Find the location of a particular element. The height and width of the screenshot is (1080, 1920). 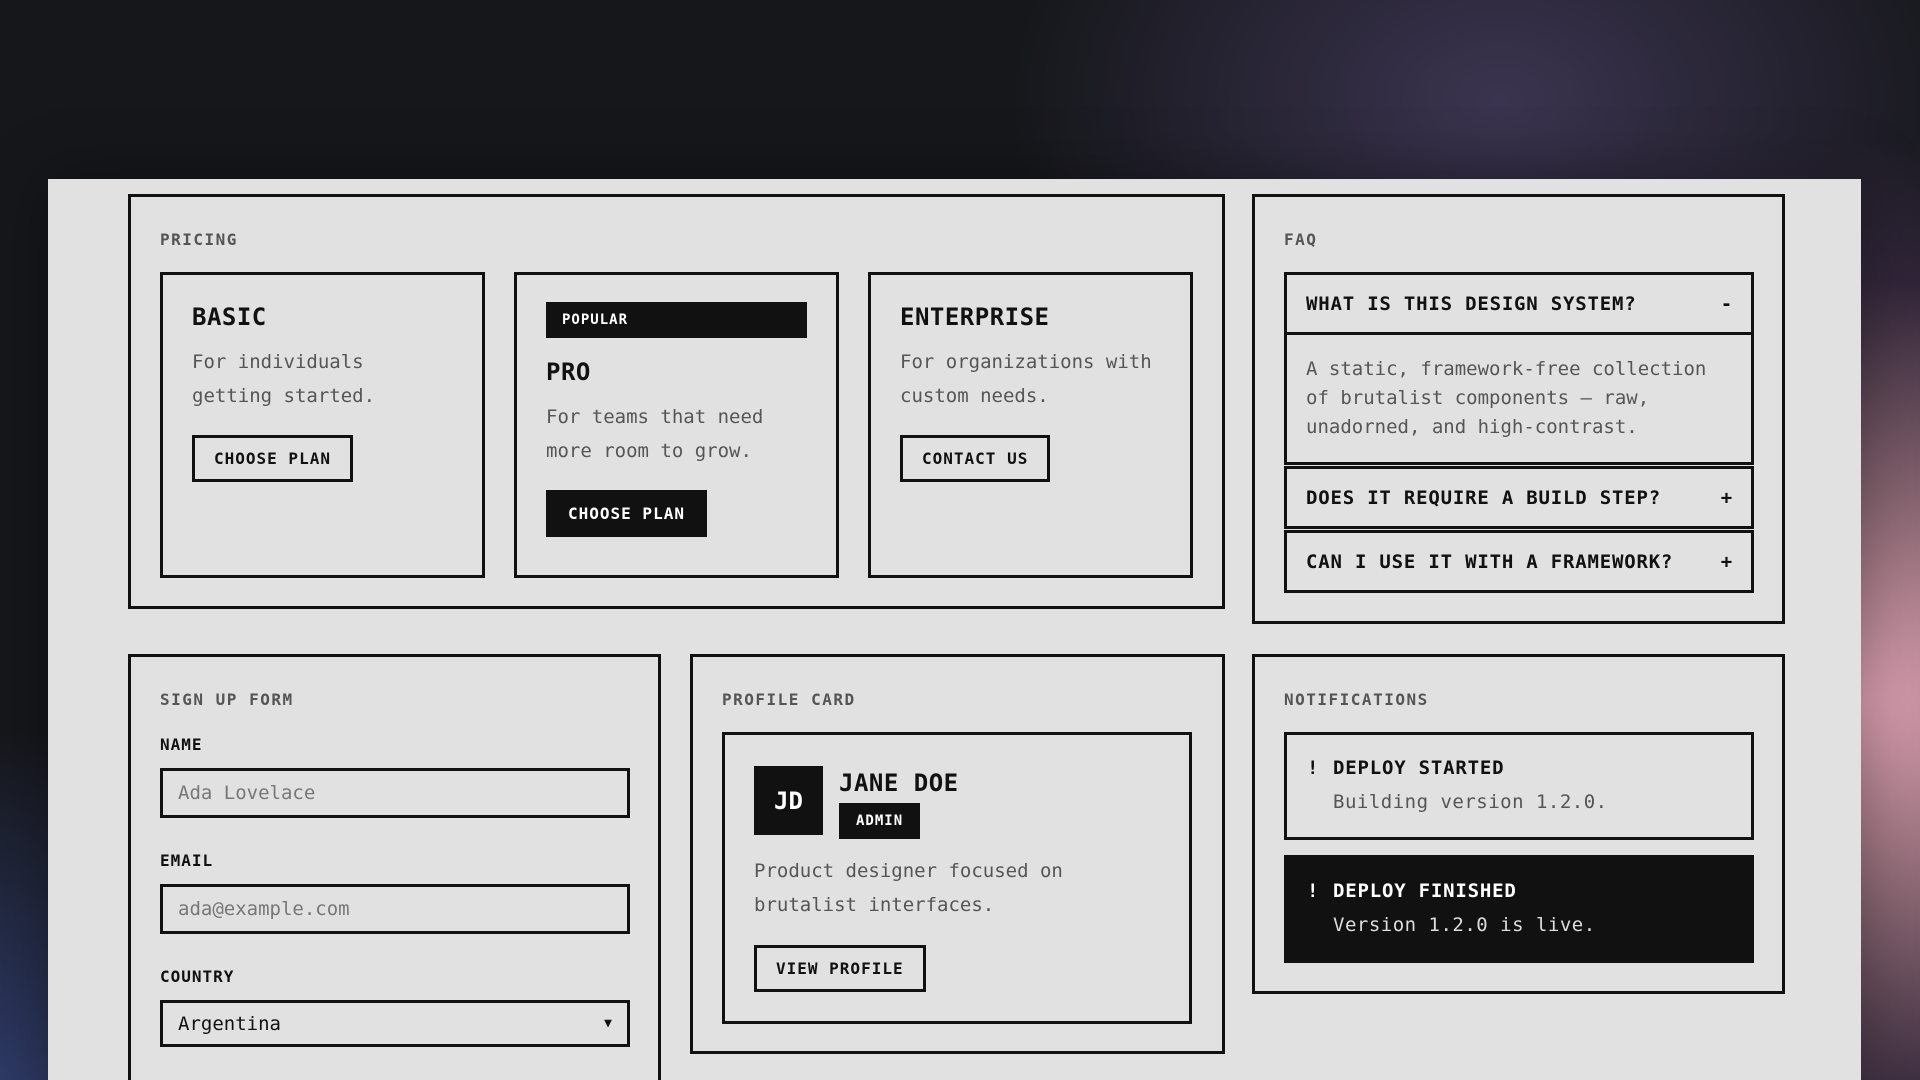

plan-title: PRO is located at coordinates (568, 372).